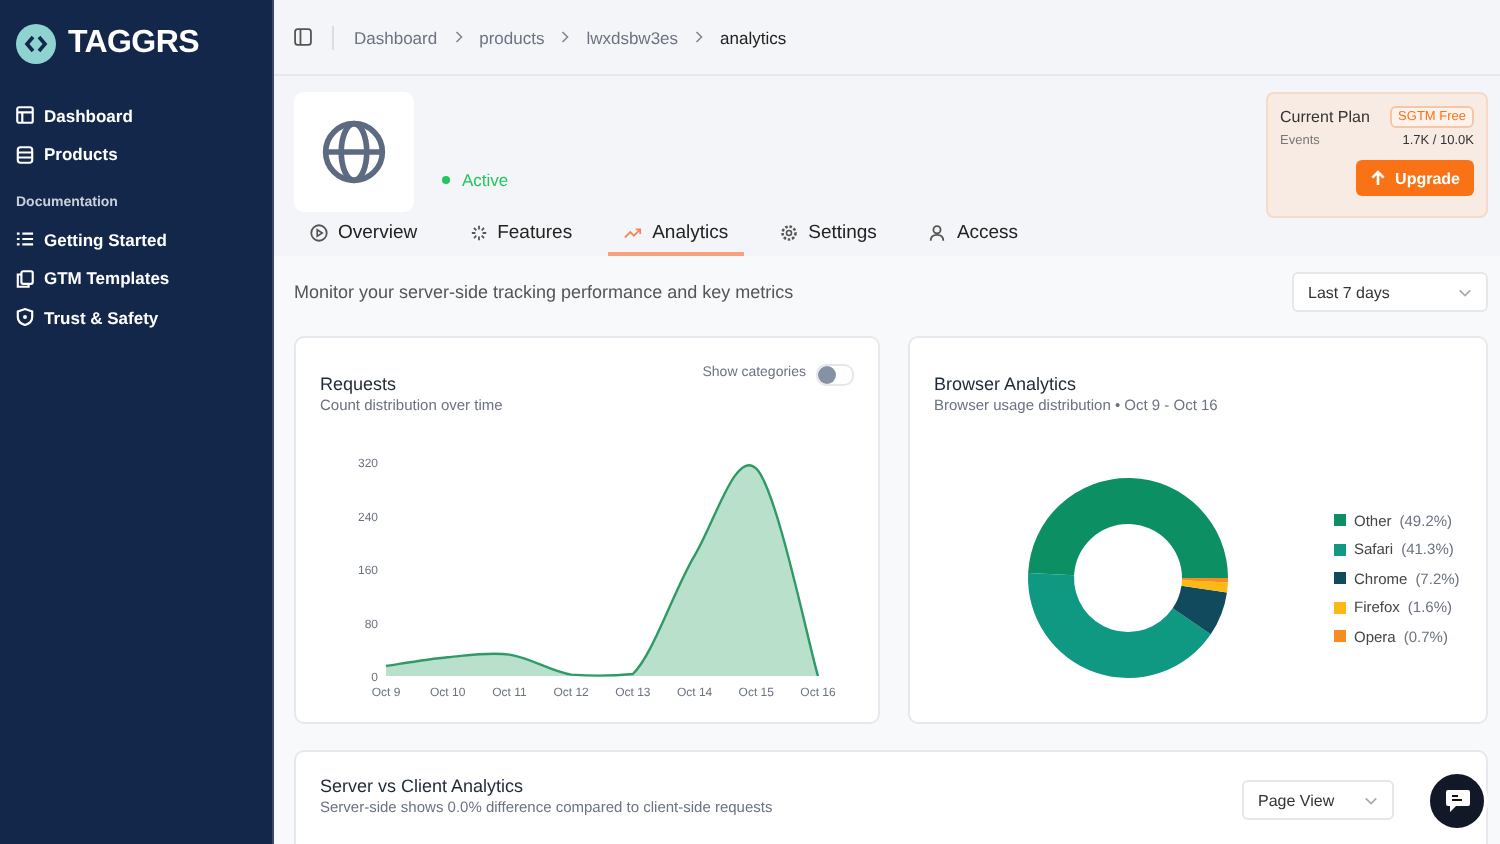  I want to click on user-icon, so click(937, 232).